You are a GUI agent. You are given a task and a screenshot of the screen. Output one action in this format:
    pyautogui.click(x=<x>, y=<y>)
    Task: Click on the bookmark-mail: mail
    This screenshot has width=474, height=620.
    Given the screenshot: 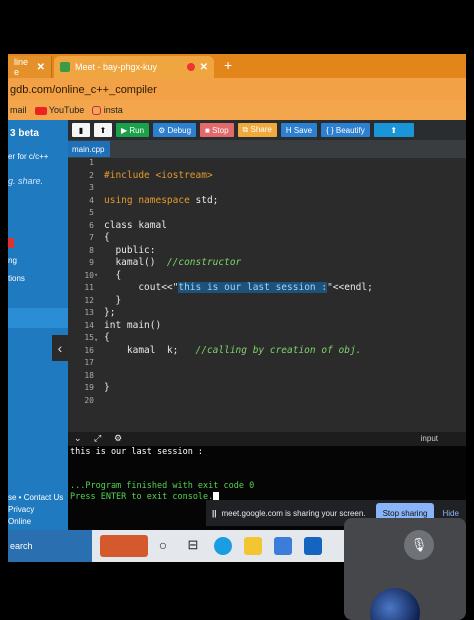 What is the action you would take?
    pyautogui.click(x=18, y=110)
    